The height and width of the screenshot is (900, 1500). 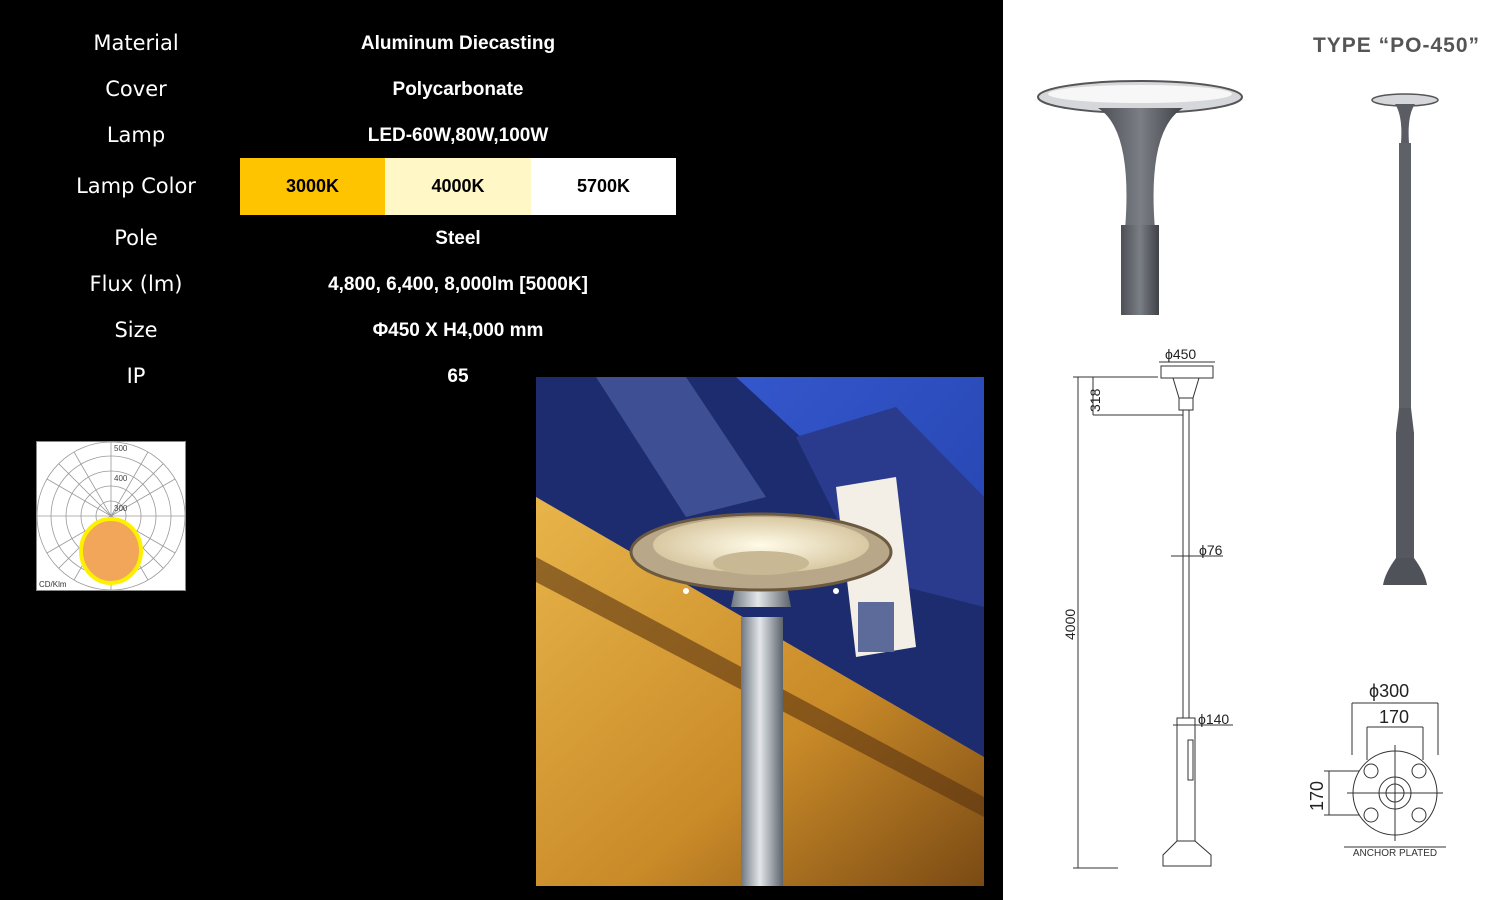 What do you see at coordinates (136, 284) in the screenshot?
I see `flux-label: Flux (lm)` at bounding box center [136, 284].